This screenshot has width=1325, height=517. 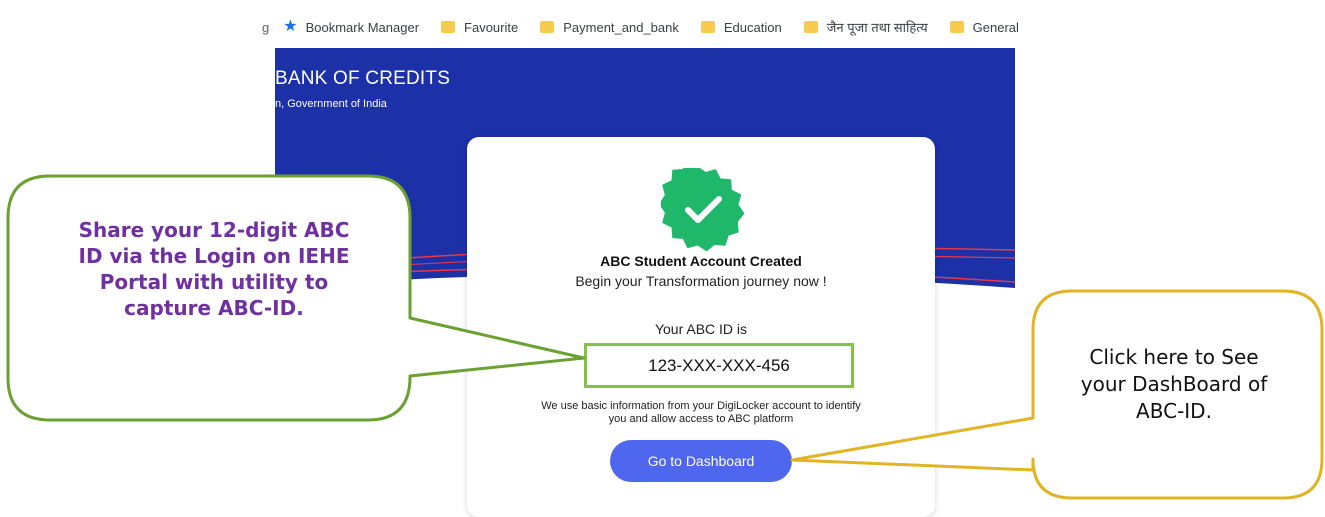 I want to click on callout-line: ID via the Login on IEHE, so click(x=214, y=256).